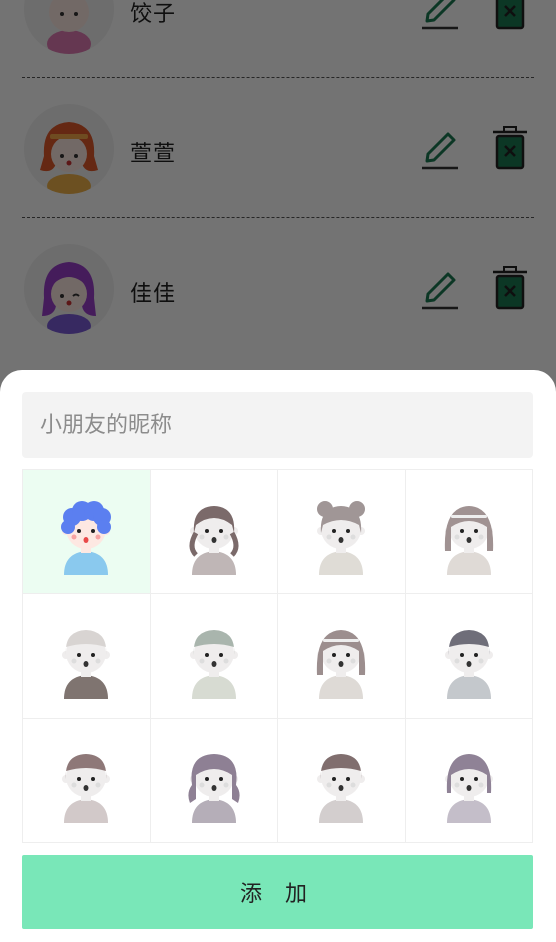  Describe the element at coordinates (468, 664) in the screenshot. I see `boy-dark-wink-avatar-icon` at that location.